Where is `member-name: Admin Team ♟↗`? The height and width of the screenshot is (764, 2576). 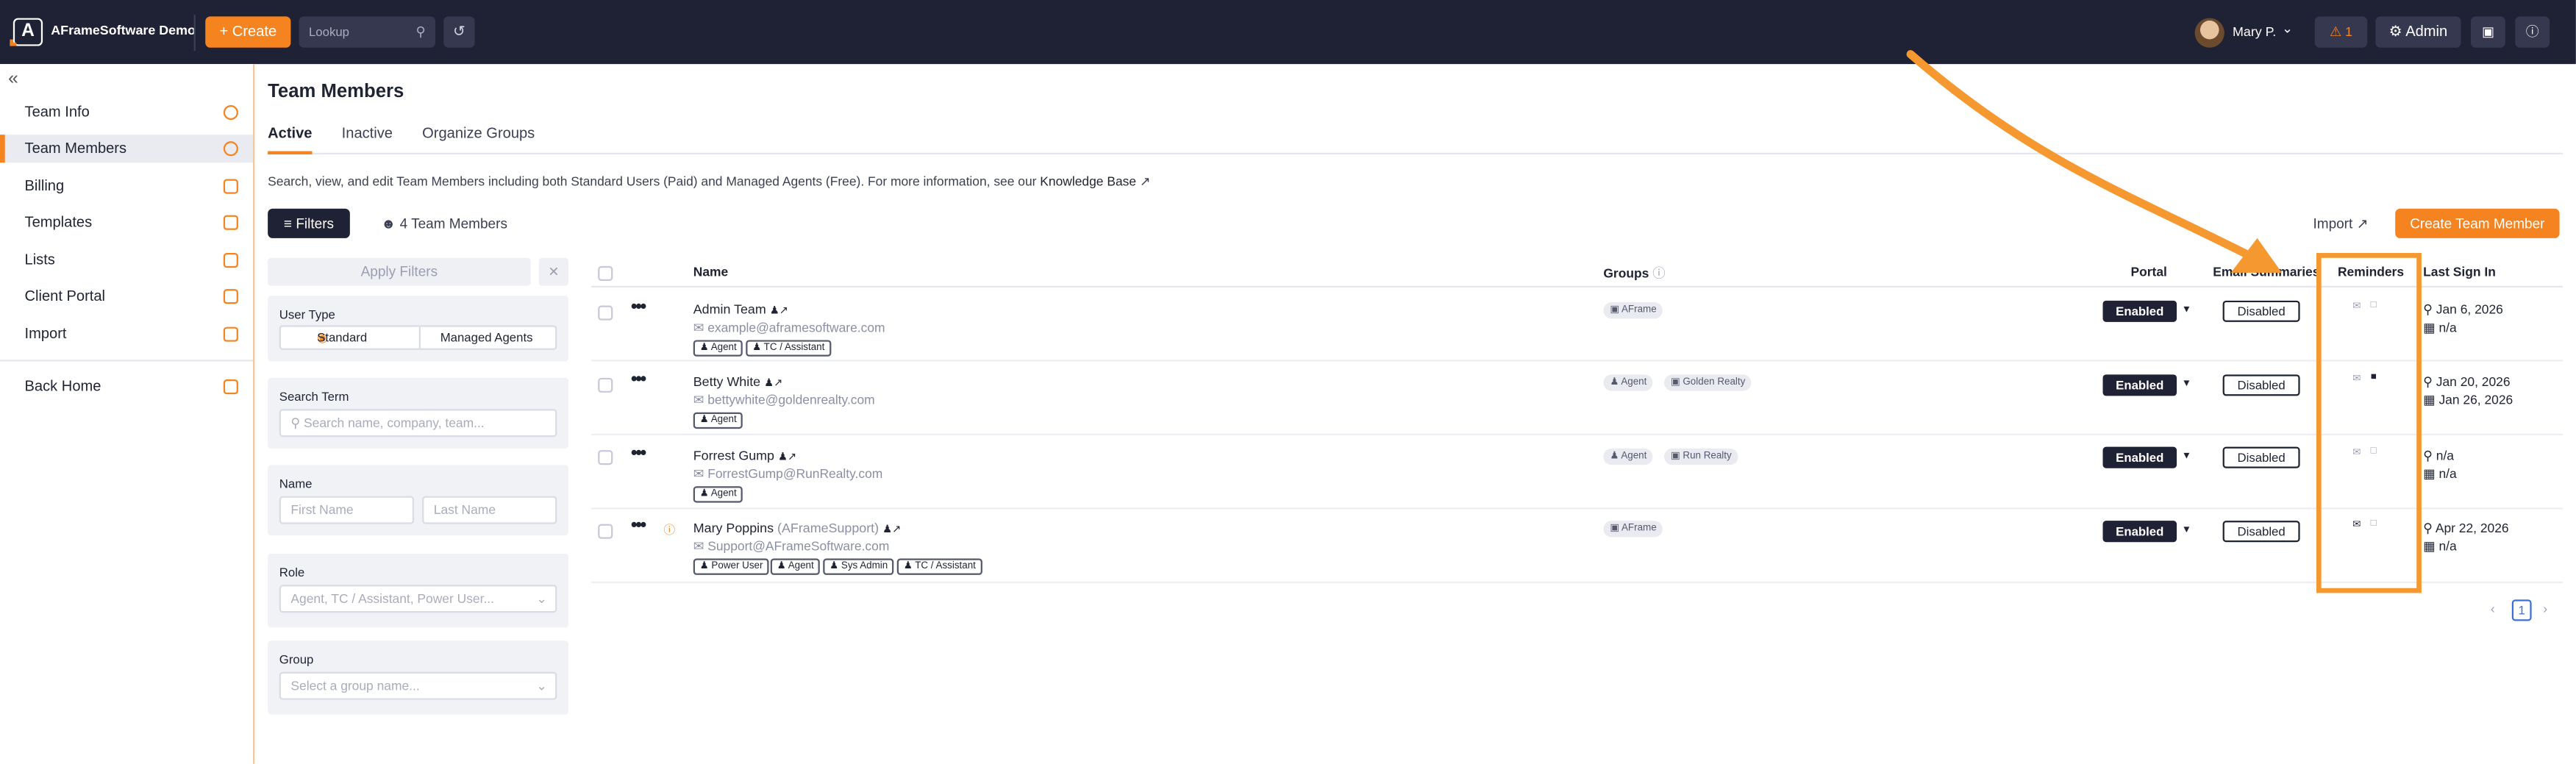
member-name: Admin Team ♟↗ is located at coordinates (740, 309).